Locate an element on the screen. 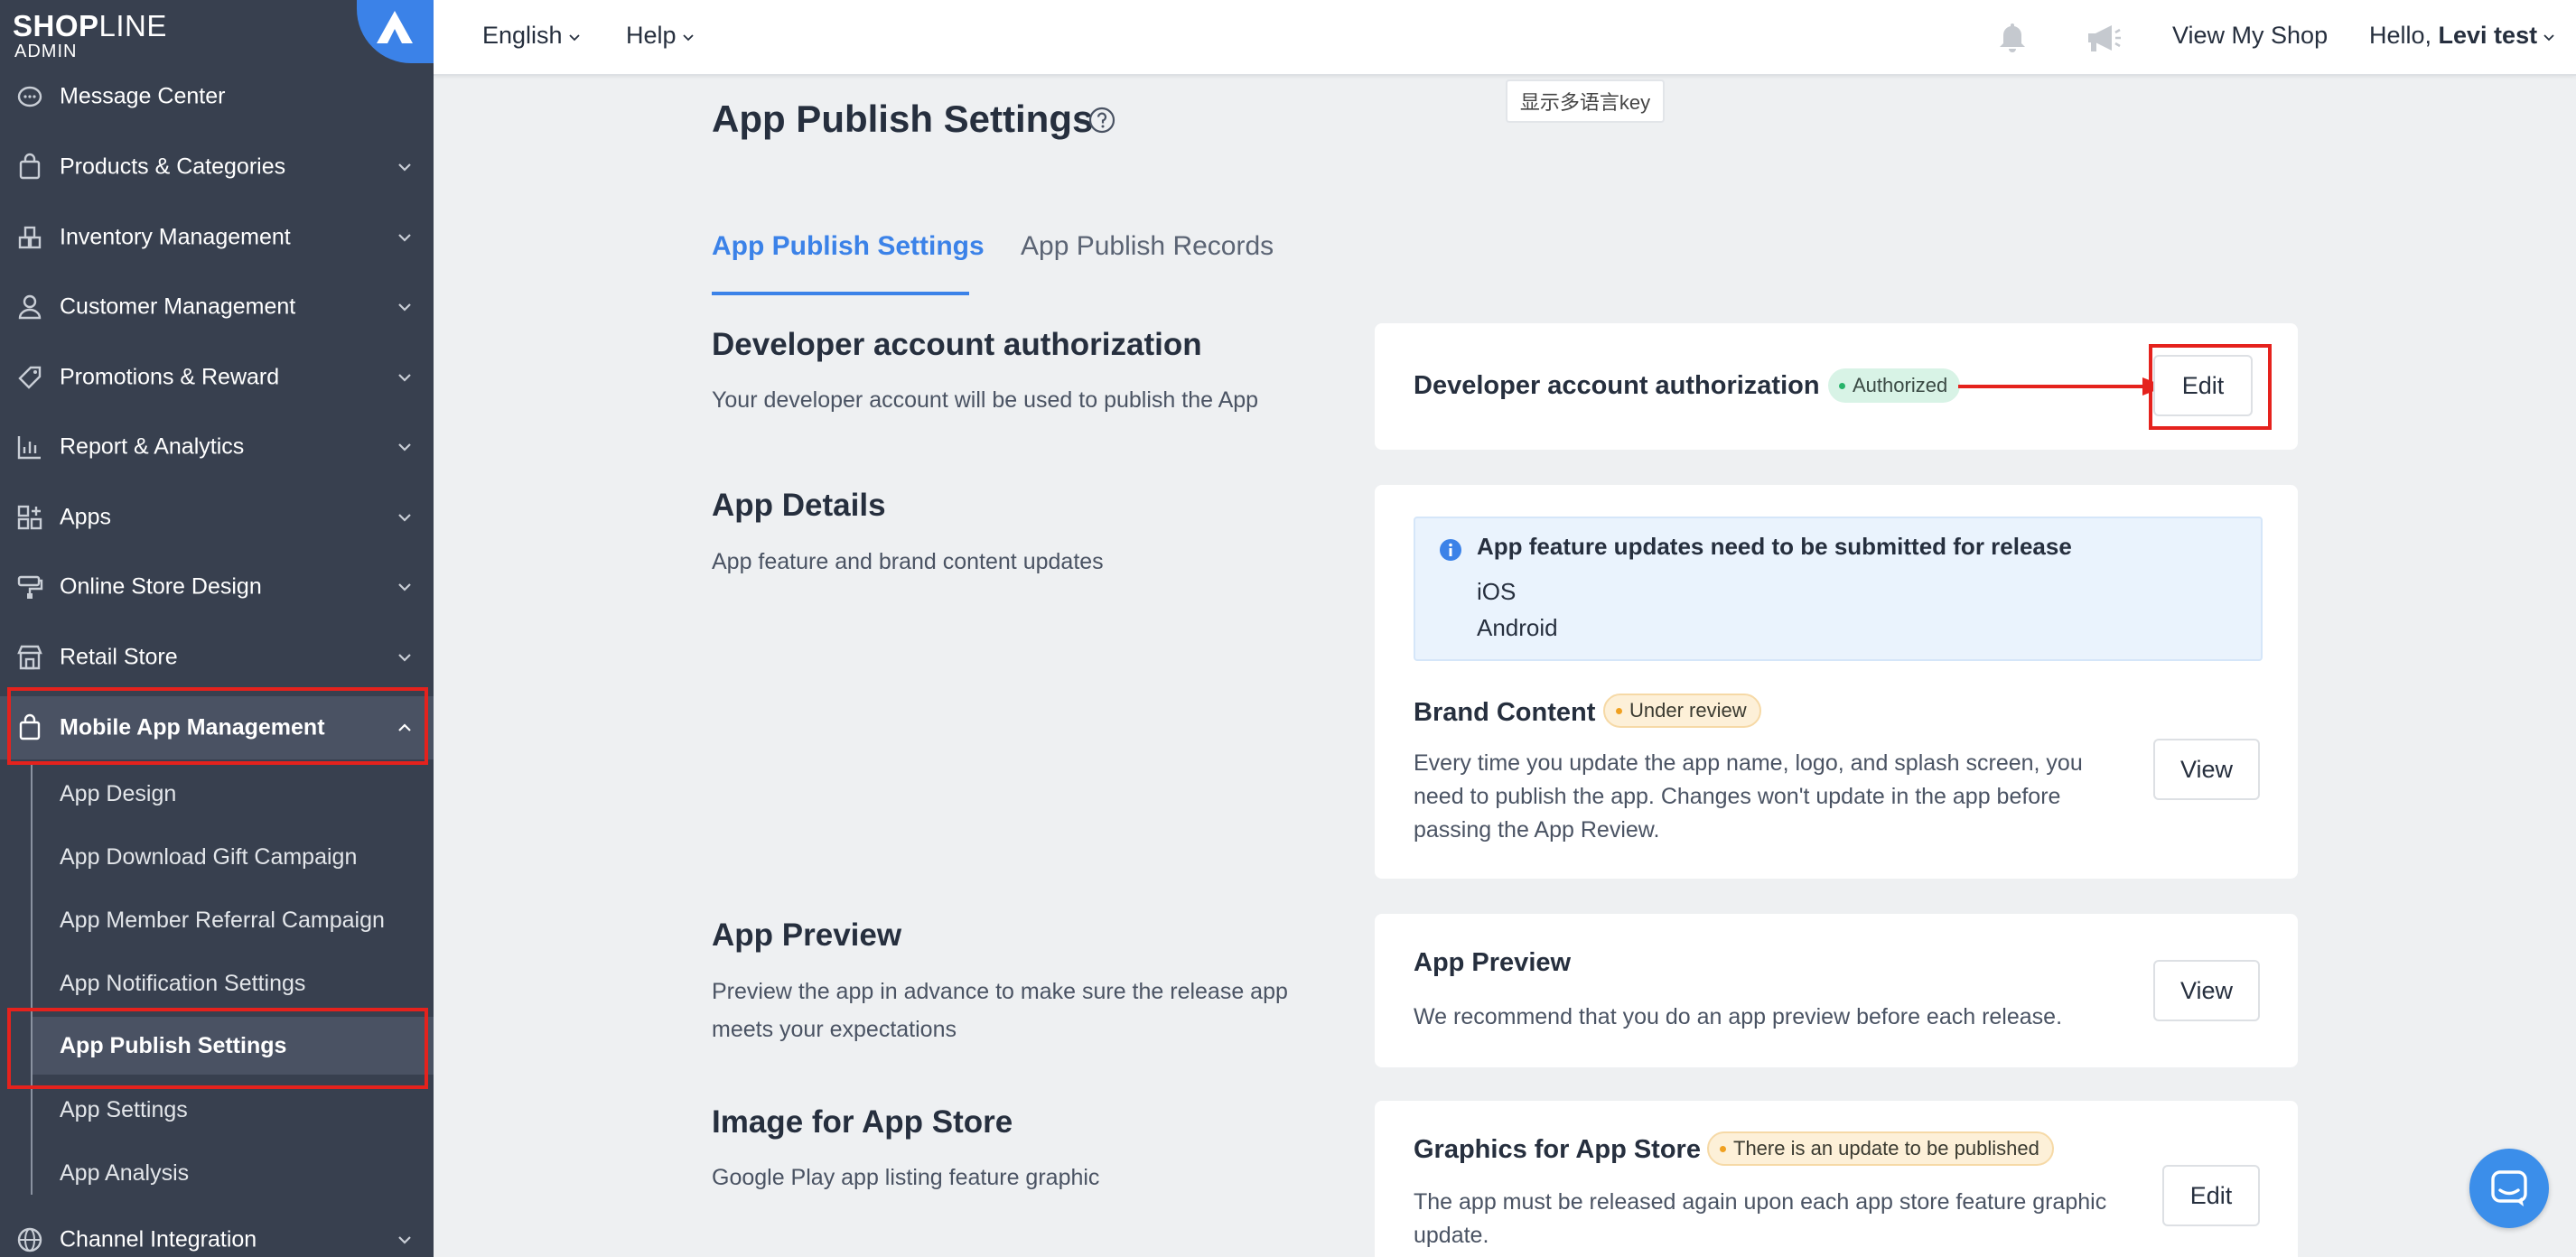  section-desc-image: Google Play app listing feature graphic is located at coordinates (906, 1177).